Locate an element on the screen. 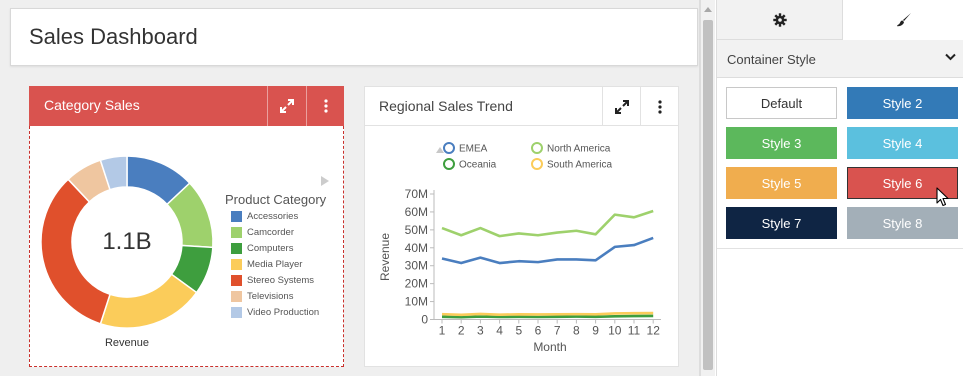  expand-icon is located at coordinates (621, 106).